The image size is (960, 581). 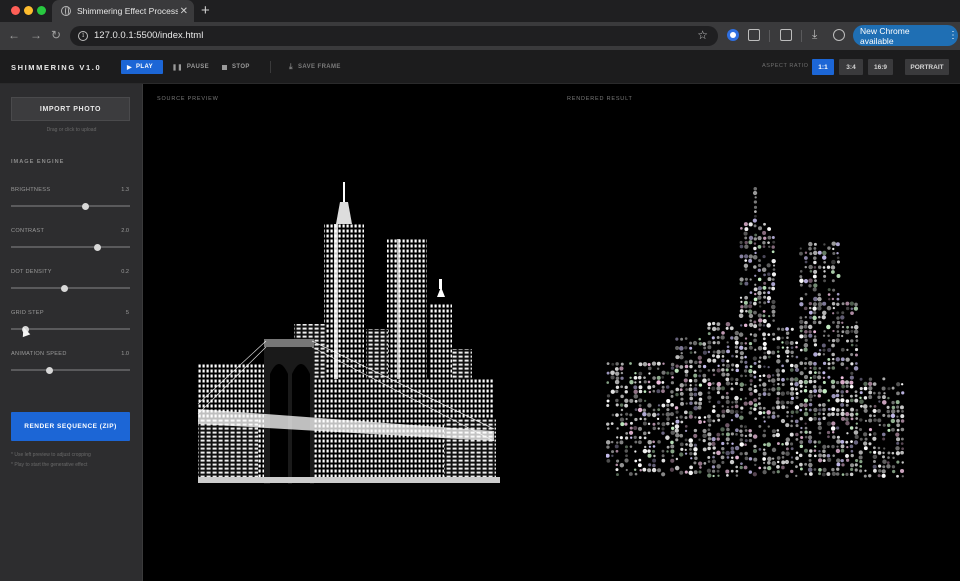 I want to click on browser-tab: Shimmering Effect Processing ✕, so click(x=123, y=11).